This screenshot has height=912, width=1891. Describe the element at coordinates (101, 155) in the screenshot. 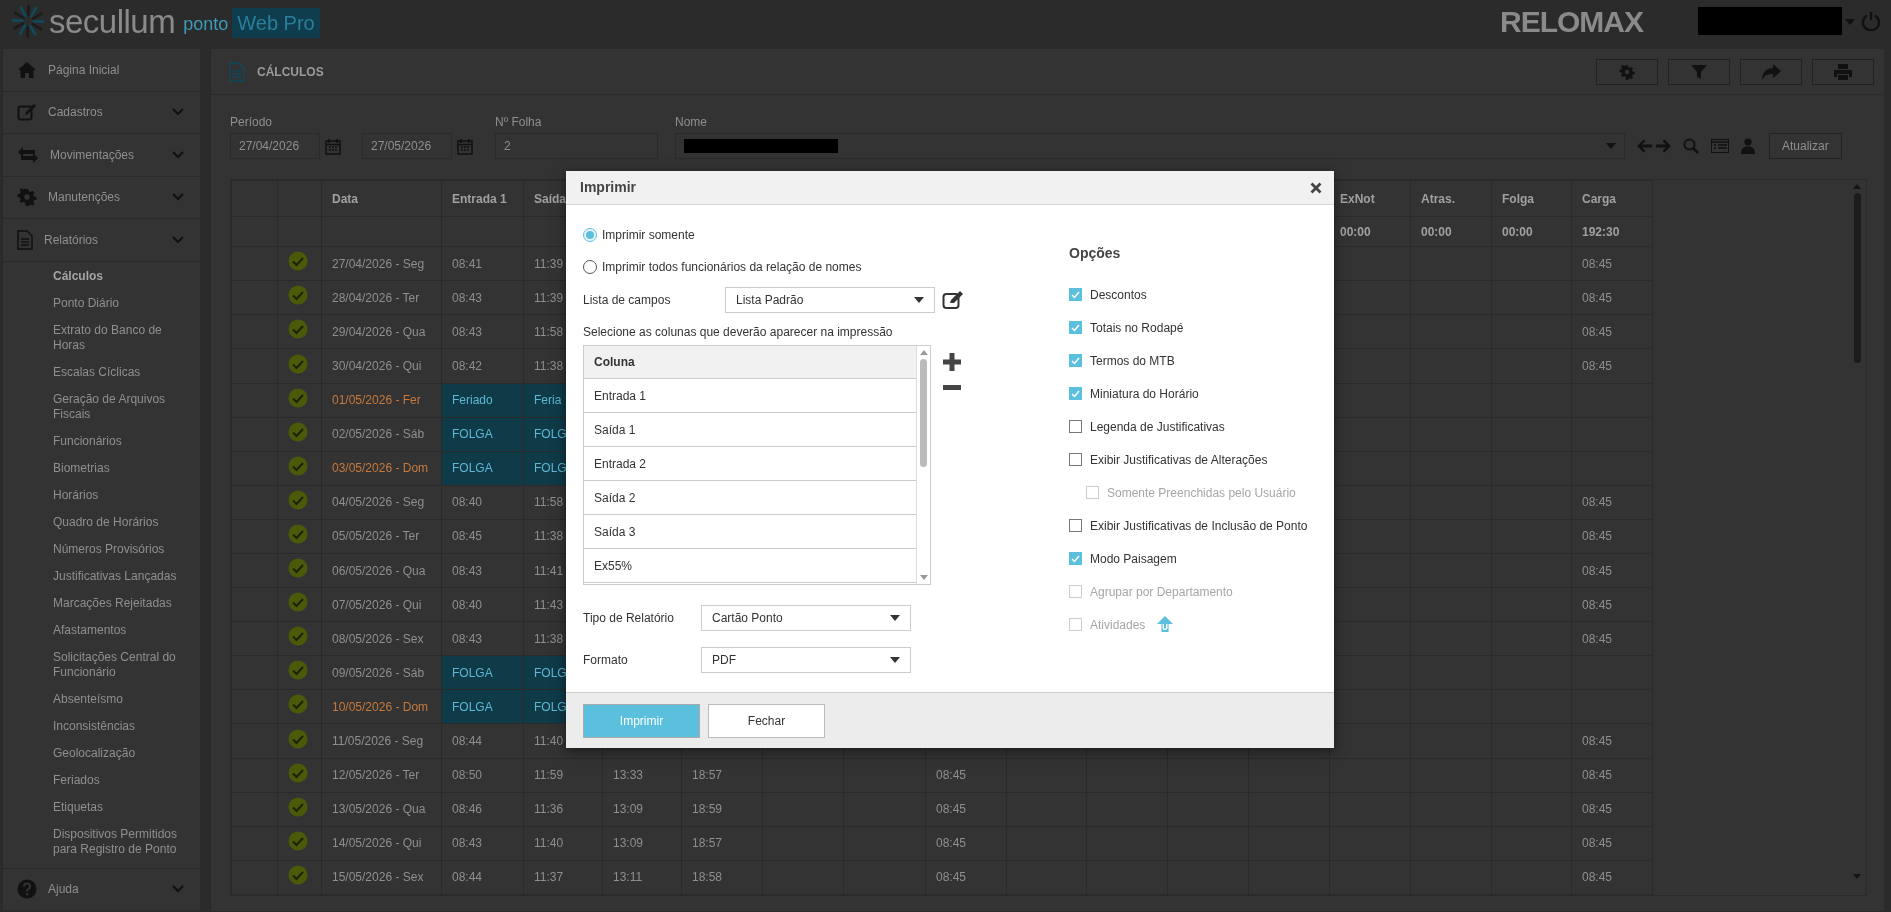

I see `sidebar-item: Movimentações` at that location.